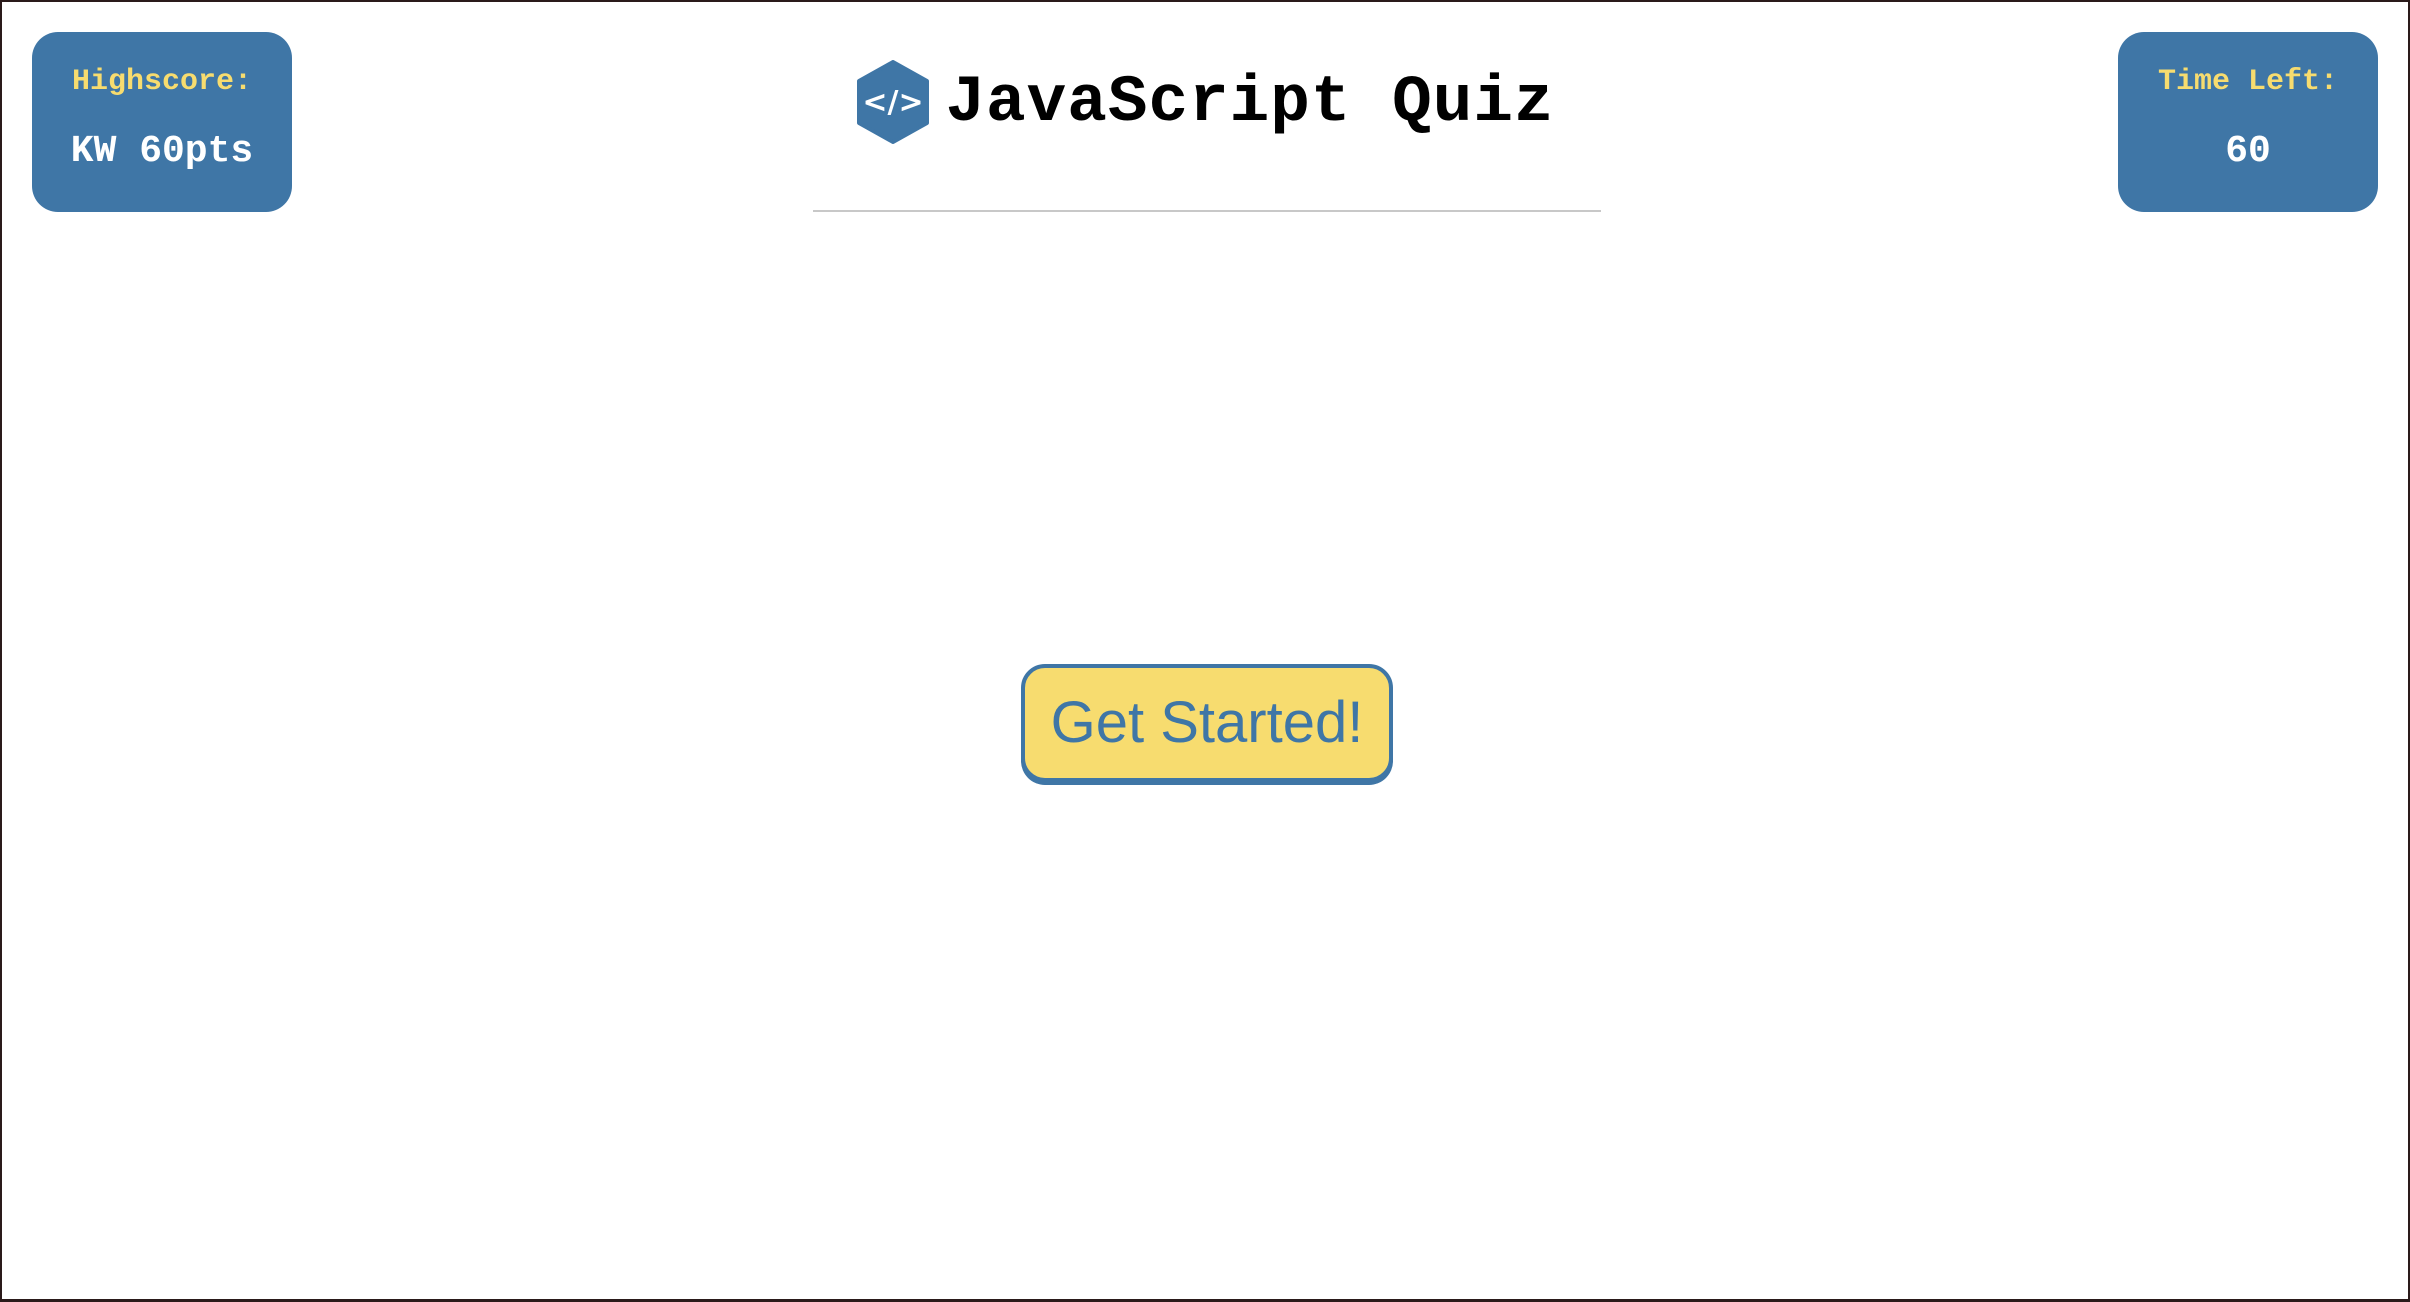  I want to click on page-title: JavaScript Quiz, so click(1250, 102).